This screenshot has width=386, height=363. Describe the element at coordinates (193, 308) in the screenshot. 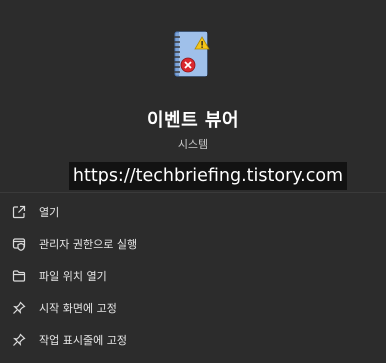

I see `menu-item-pin-to-start: 시작 화면에 고정` at that location.